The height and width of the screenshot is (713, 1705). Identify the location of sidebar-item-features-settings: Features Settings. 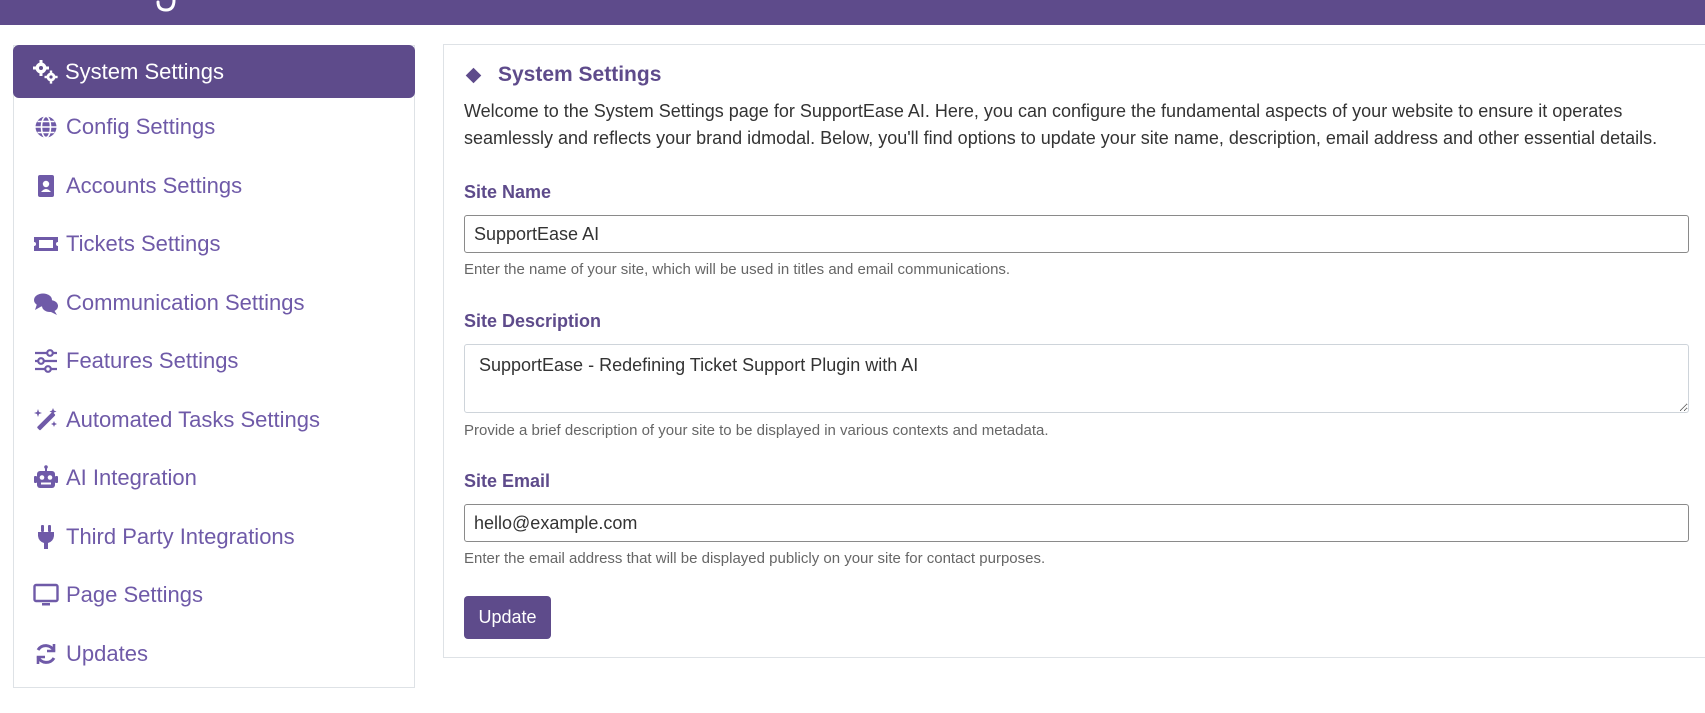
(214, 361).